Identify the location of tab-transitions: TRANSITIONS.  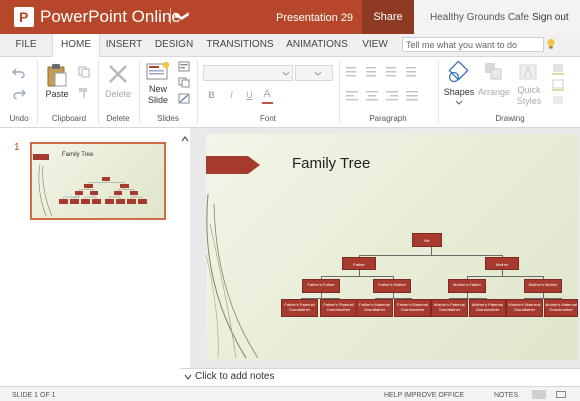
(240, 45).